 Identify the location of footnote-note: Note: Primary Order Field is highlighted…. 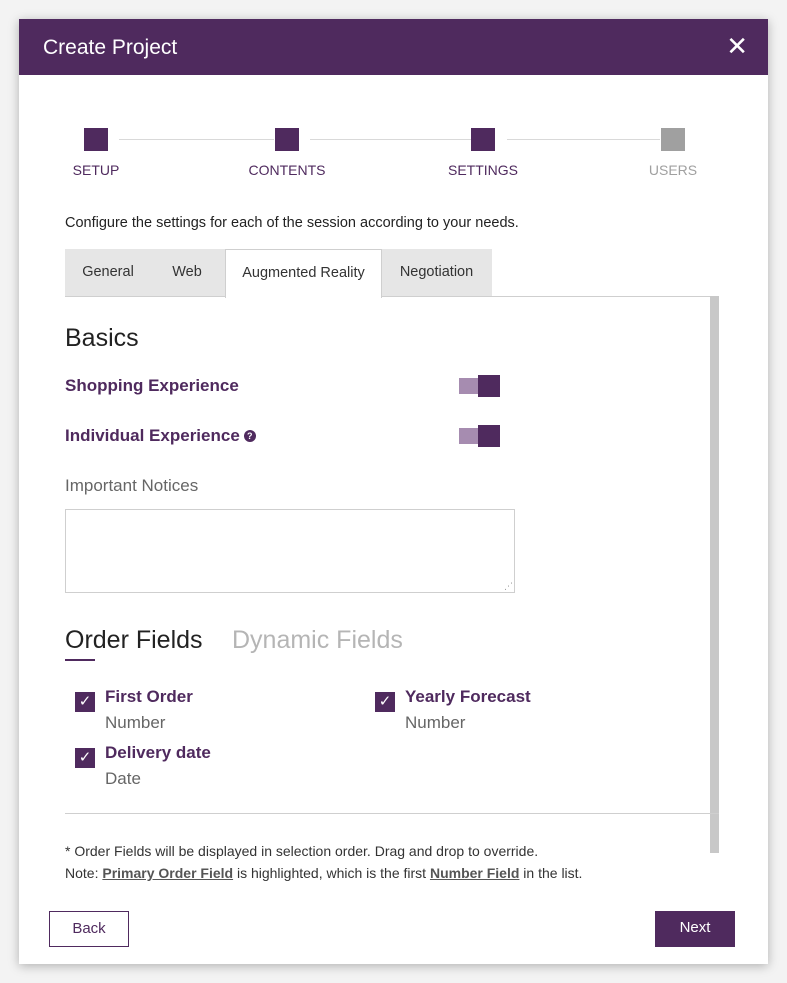
(323, 873).